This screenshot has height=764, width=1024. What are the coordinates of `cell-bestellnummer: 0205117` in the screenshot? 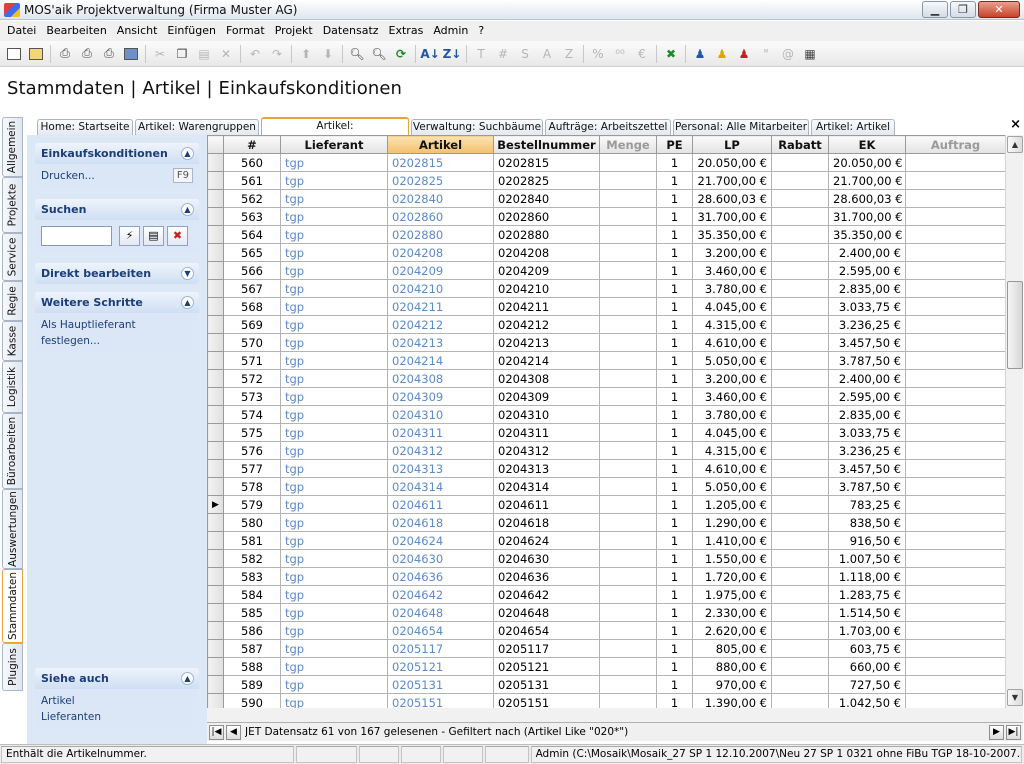 It's located at (546, 648).